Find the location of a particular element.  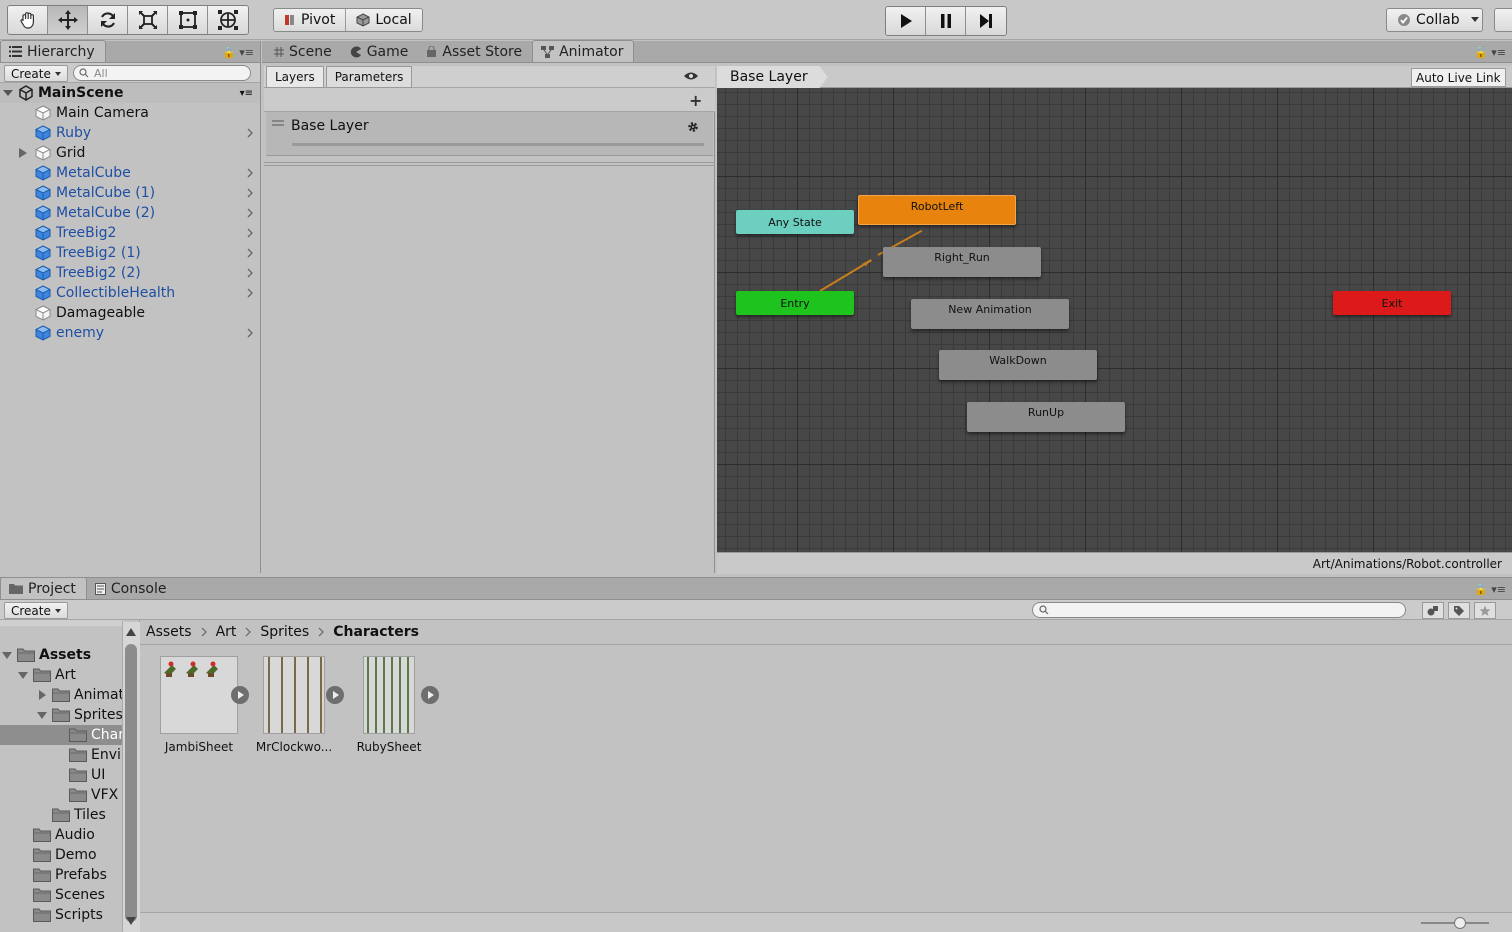

scroll-down-icon is located at coordinates (131, 921).